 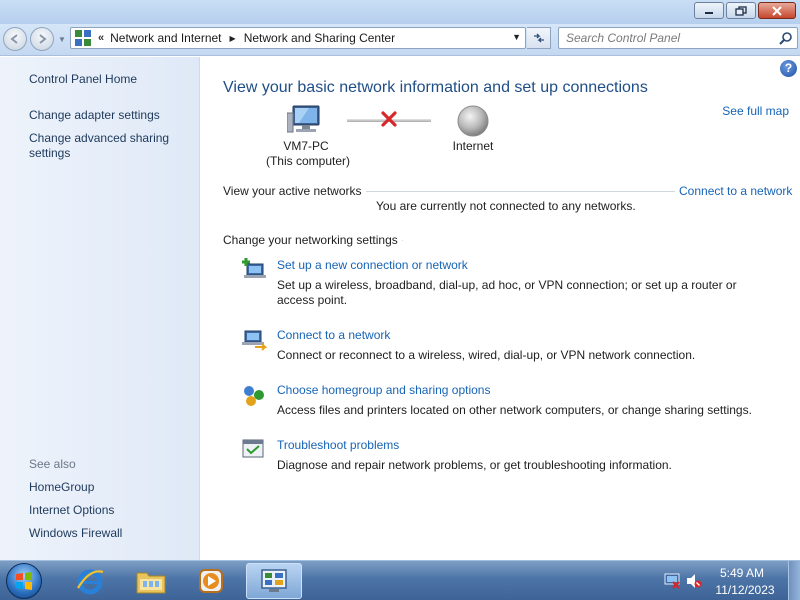 I want to click on minimize-button, so click(x=709, y=10).